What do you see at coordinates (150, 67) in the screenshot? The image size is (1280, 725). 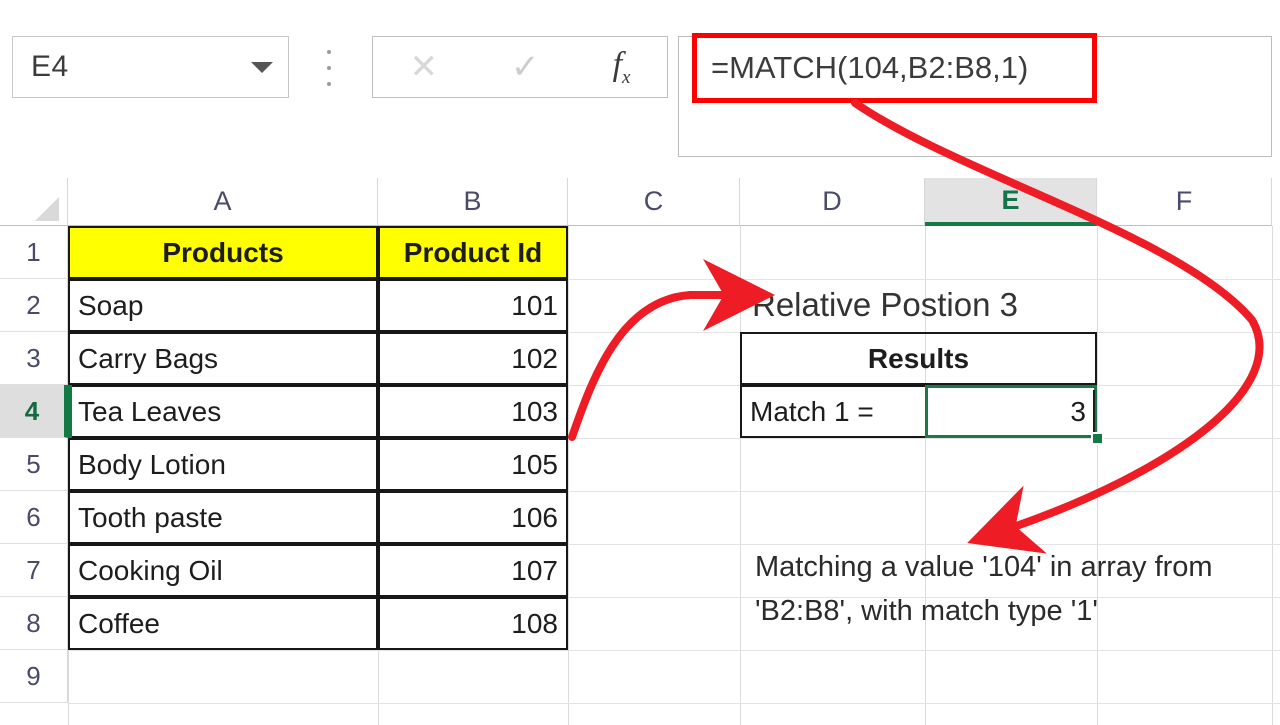 I see `name-box: E4` at bounding box center [150, 67].